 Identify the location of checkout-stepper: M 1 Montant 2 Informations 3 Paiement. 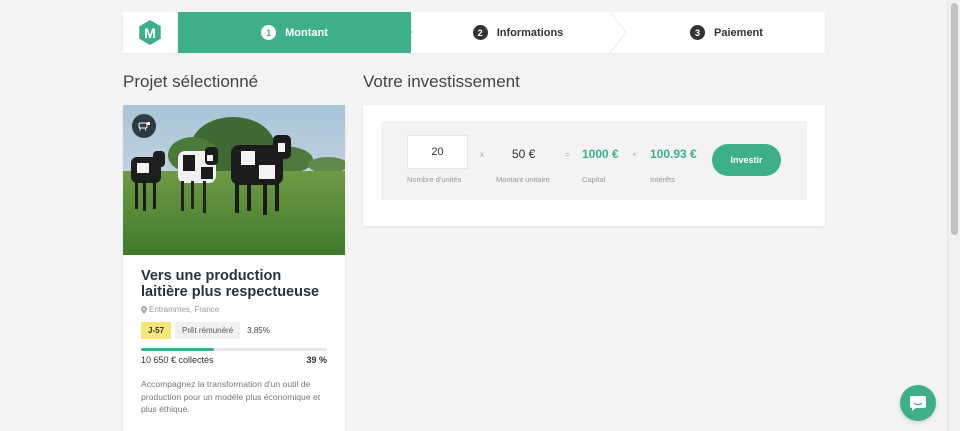
(474, 32).